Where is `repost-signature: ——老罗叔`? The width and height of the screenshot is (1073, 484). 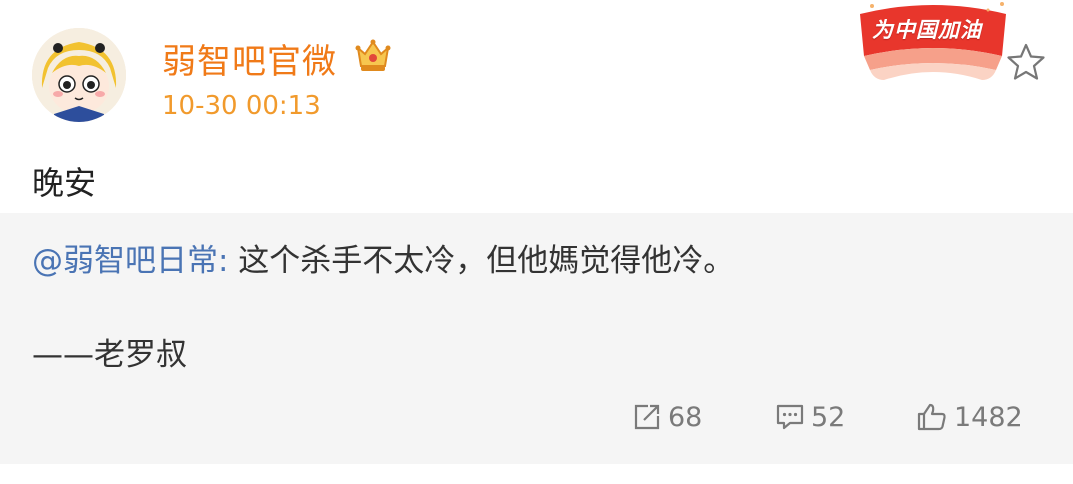
repost-signature: ——老罗叔 is located at coordinates (109, 355).